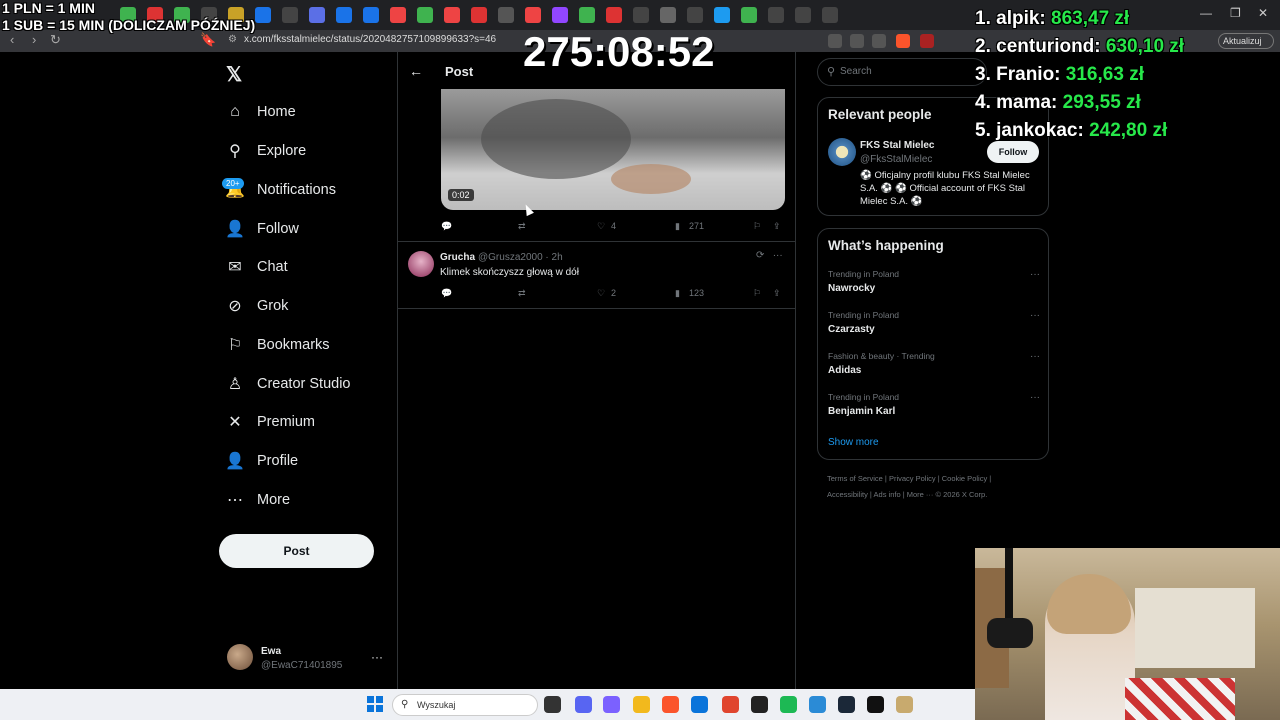 This screenshot has height=720, width=1280. What do you see at coordinates (934, 322) in the screenshot?
I see `trend-item: Trending in Poland Czarzasty ···` at bounding box center [934, 322].